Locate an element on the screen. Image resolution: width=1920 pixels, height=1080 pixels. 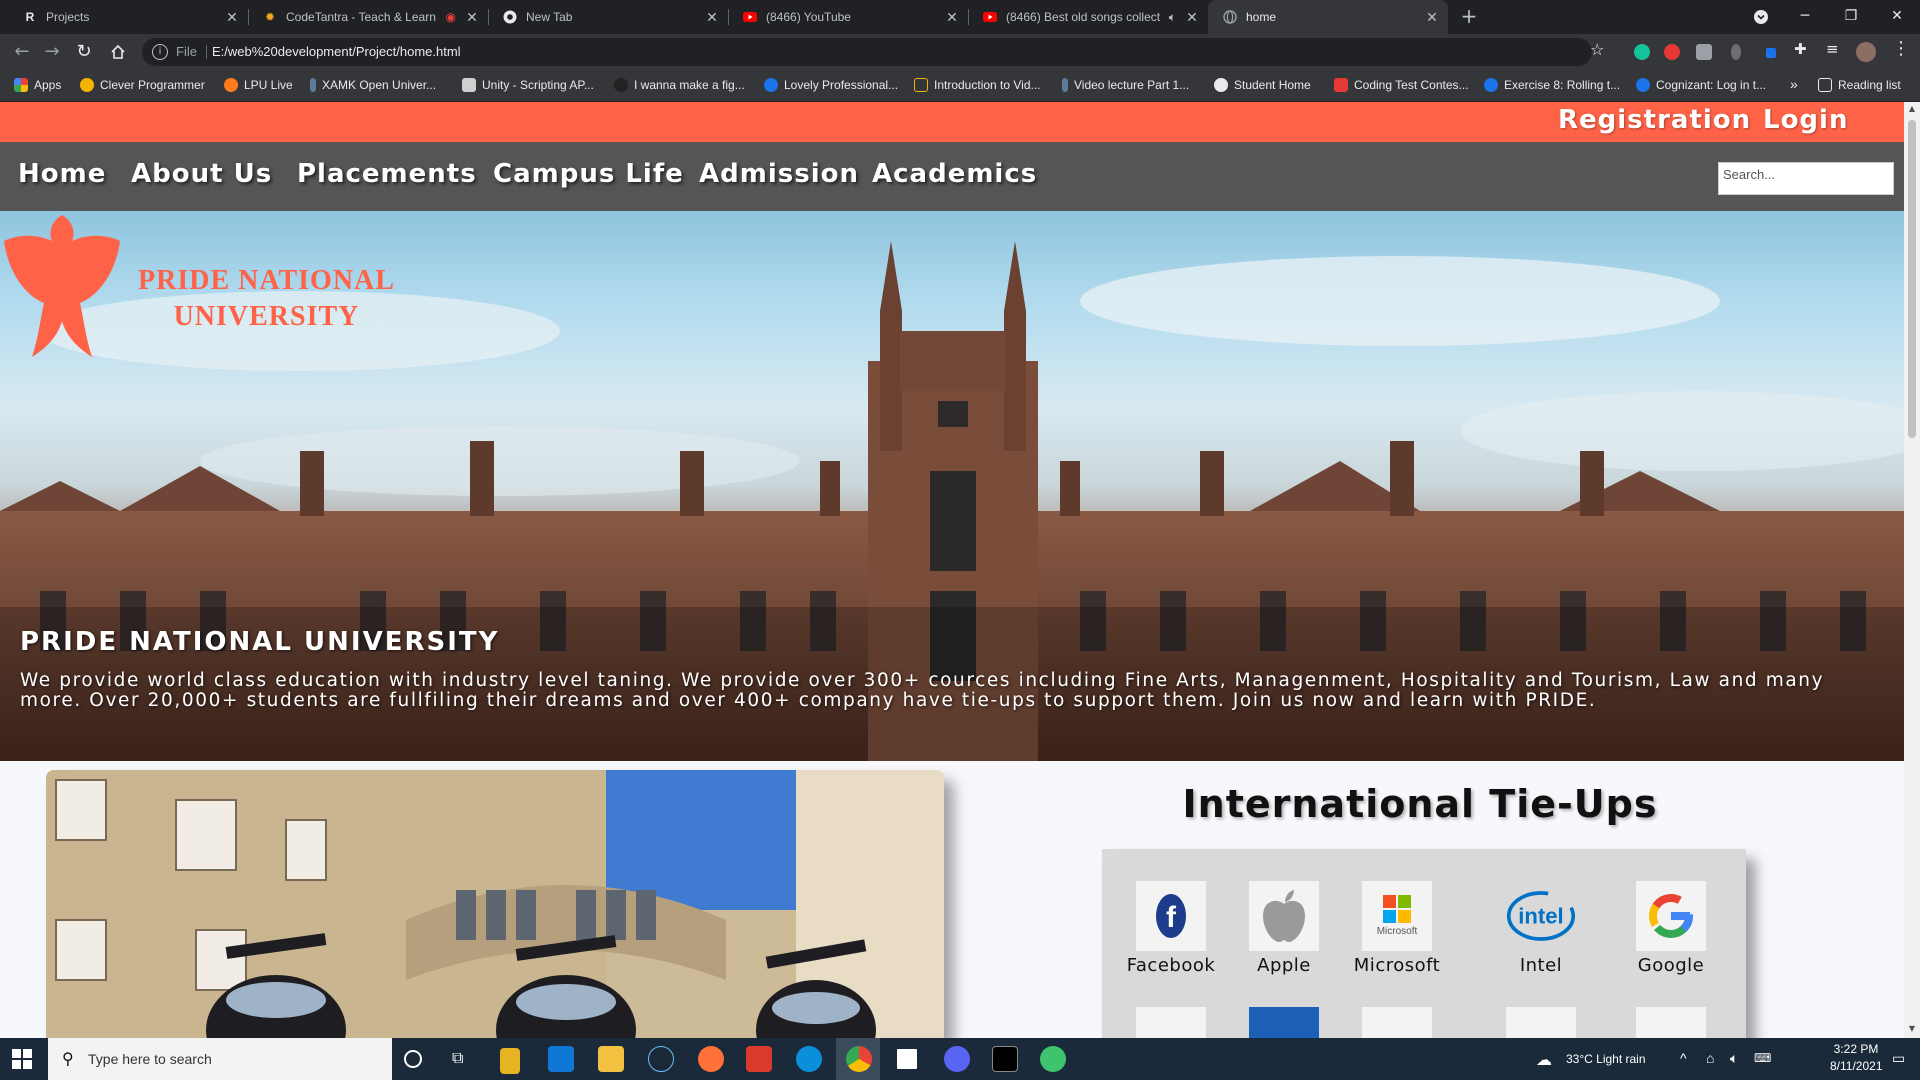
tab-title: CodeTantra - Teach & Learn is located at coordinates (361, 17).